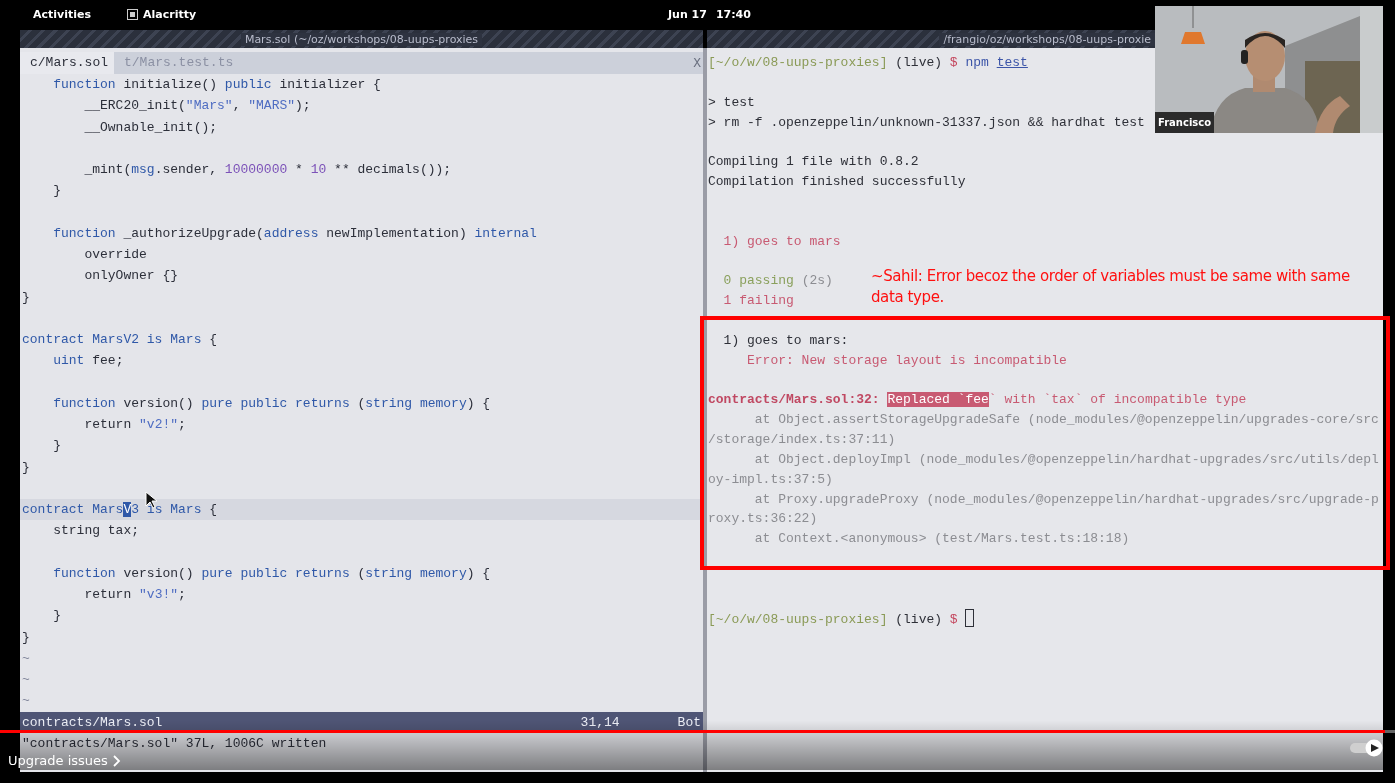 This screenshot has height=783, width=1395. Describe the element at coordinates (1366, 748) in the screenshot. I see `autoplay-toggle` at that location.